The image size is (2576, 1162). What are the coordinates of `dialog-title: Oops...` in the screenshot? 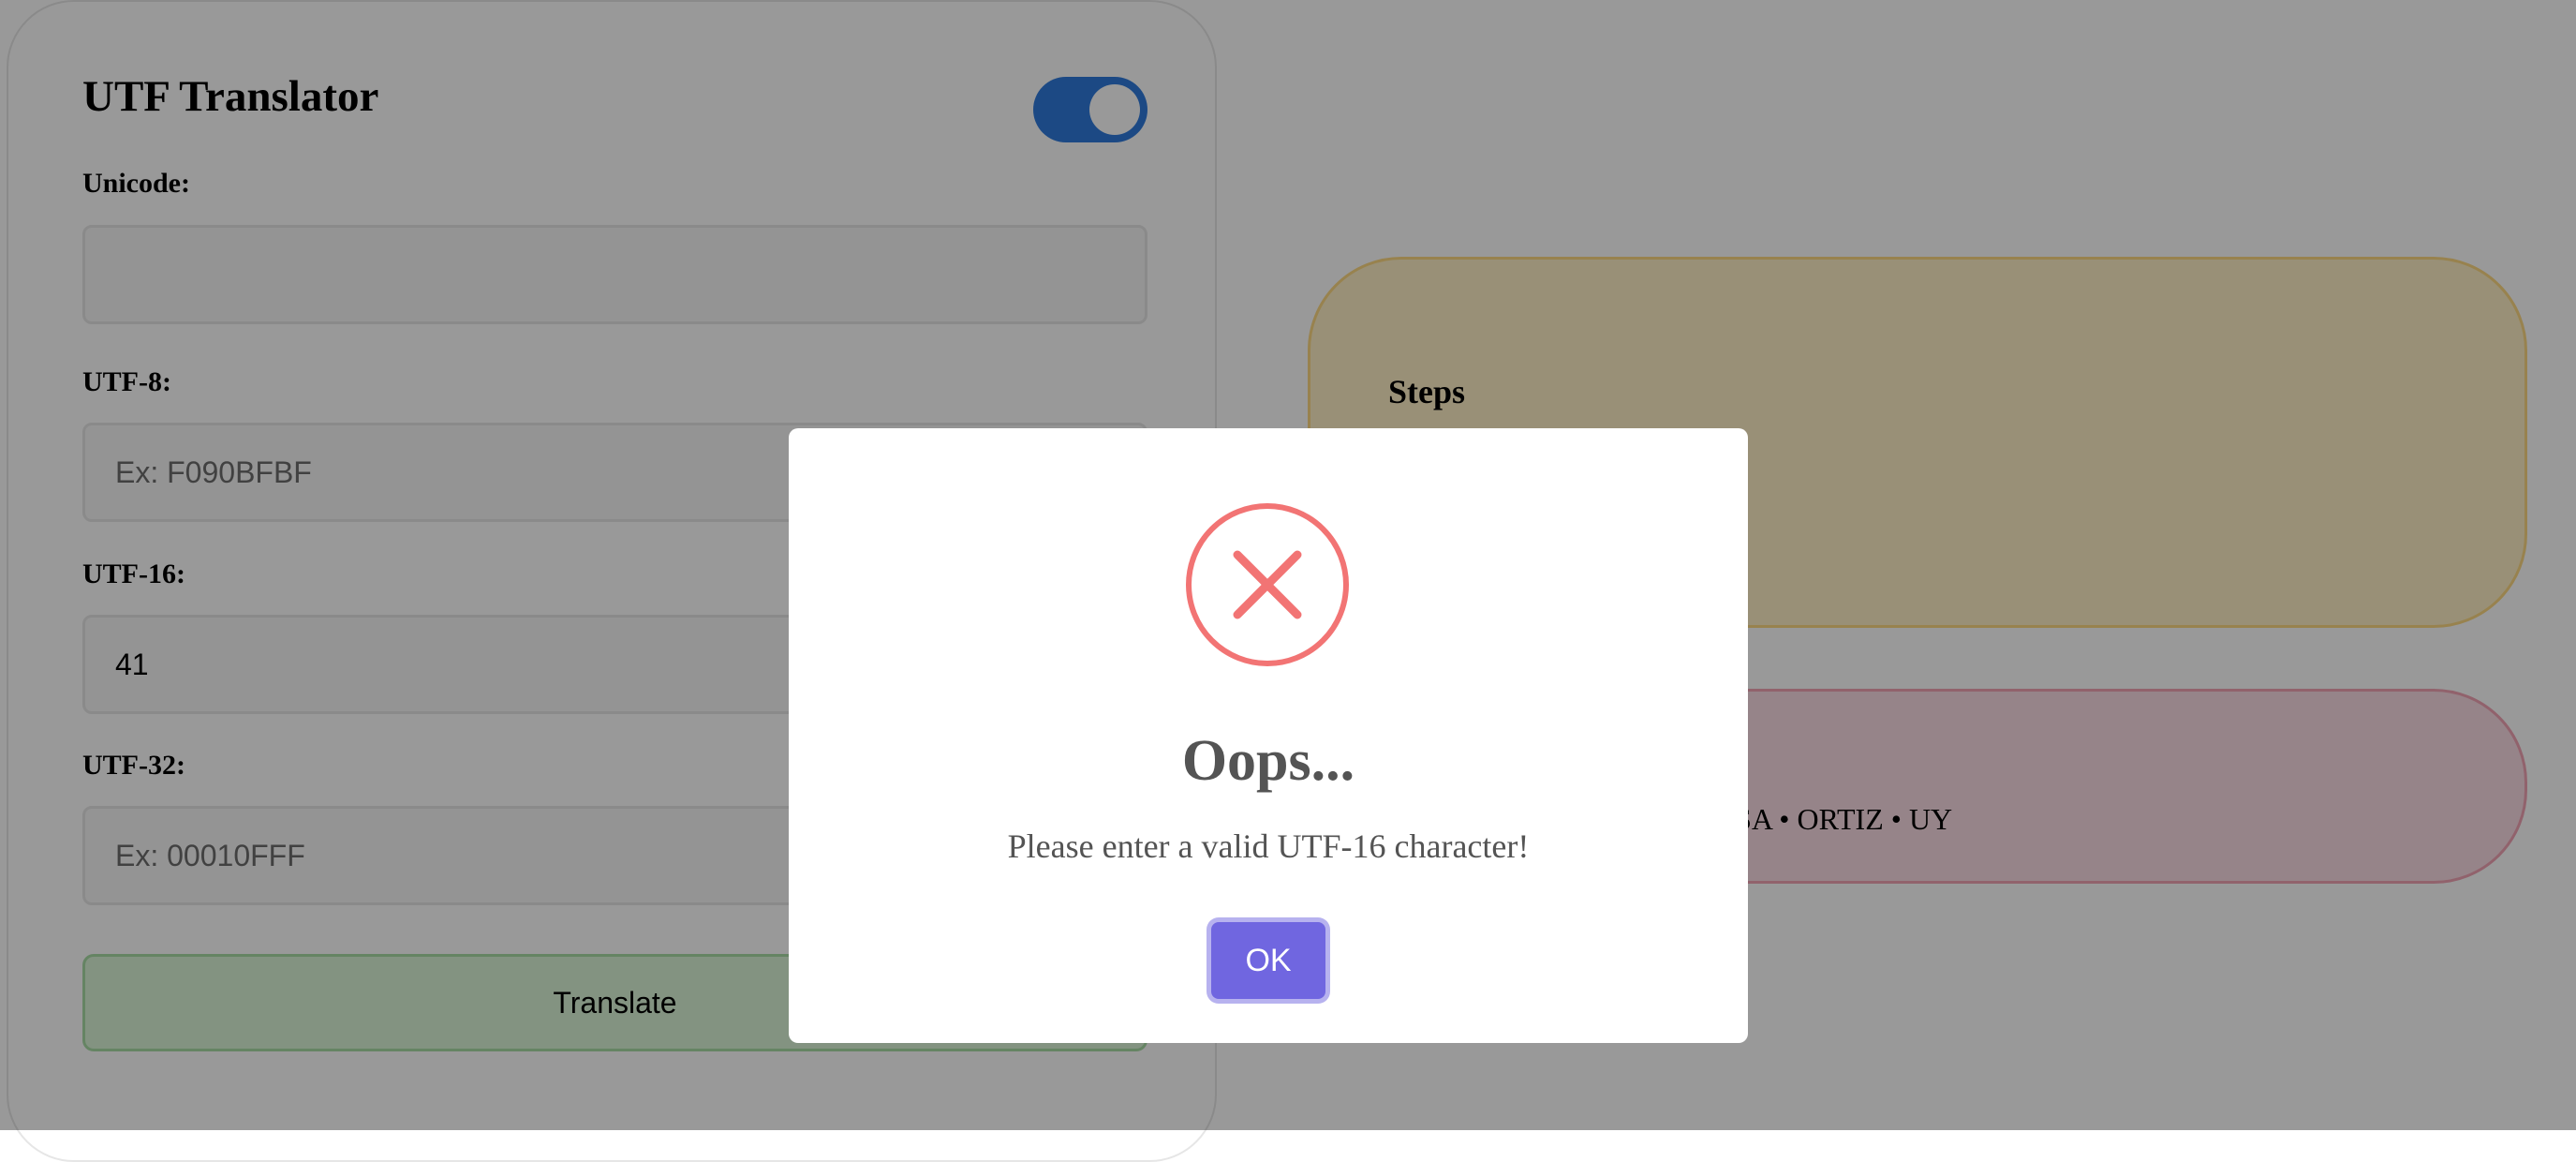 It's located at (1268, 761).